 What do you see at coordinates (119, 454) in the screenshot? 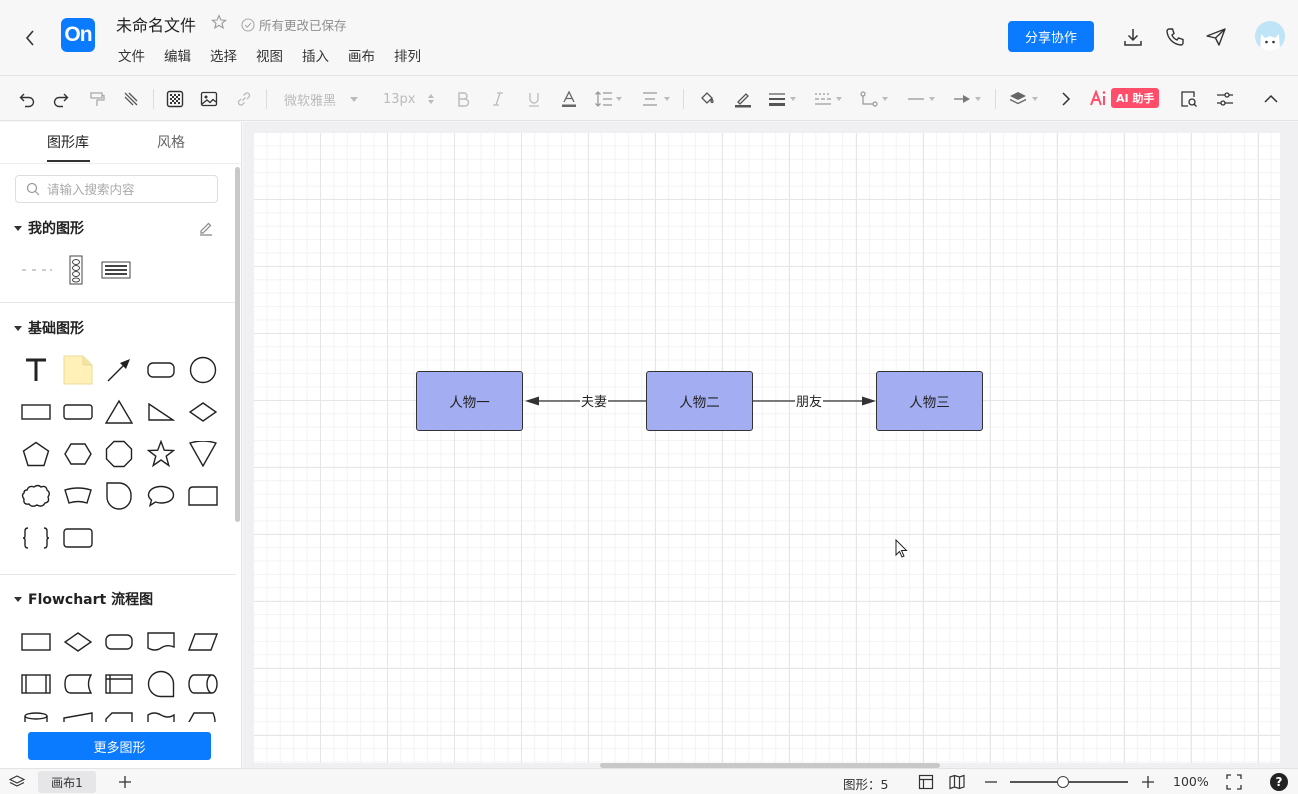
I see `shape-octagon` at bounding box center [119, 454].